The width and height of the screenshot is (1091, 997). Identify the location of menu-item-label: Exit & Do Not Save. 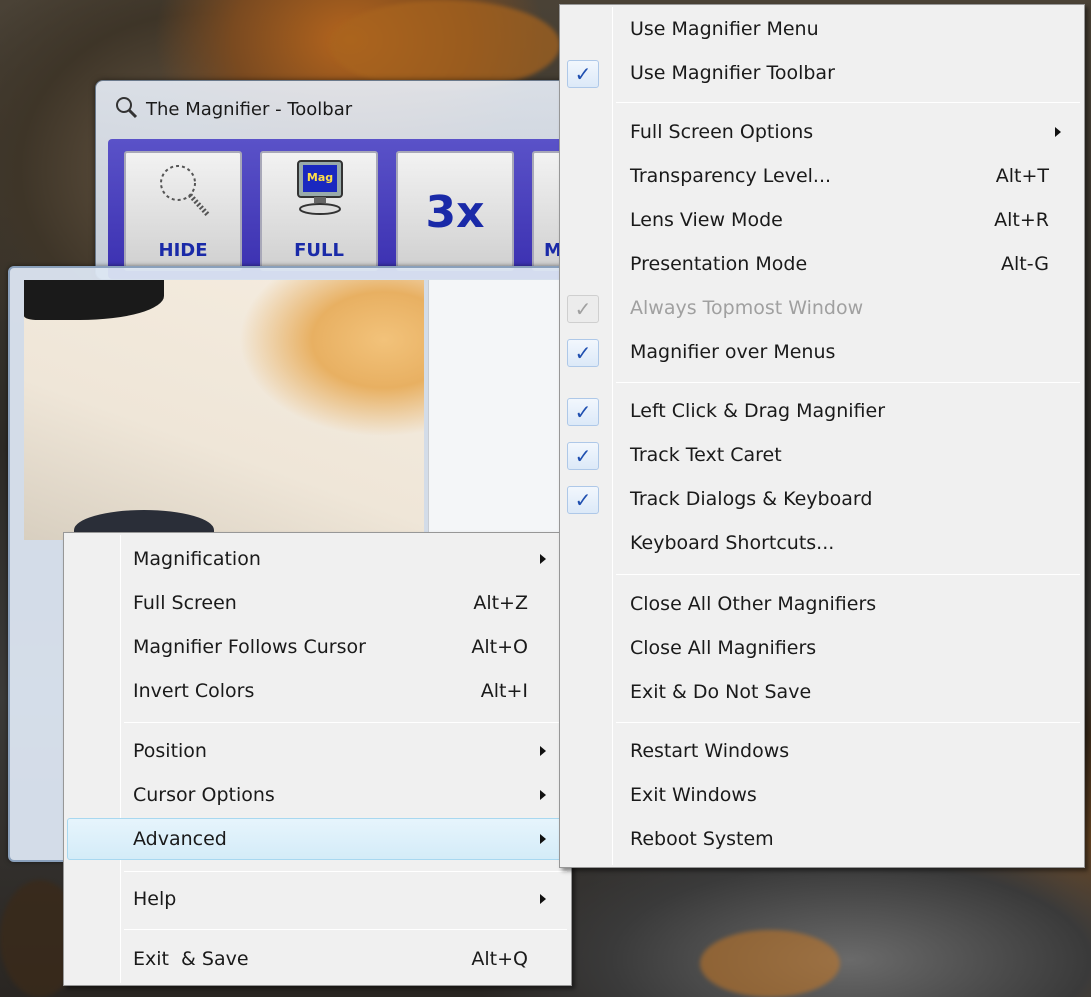
(721, 692).